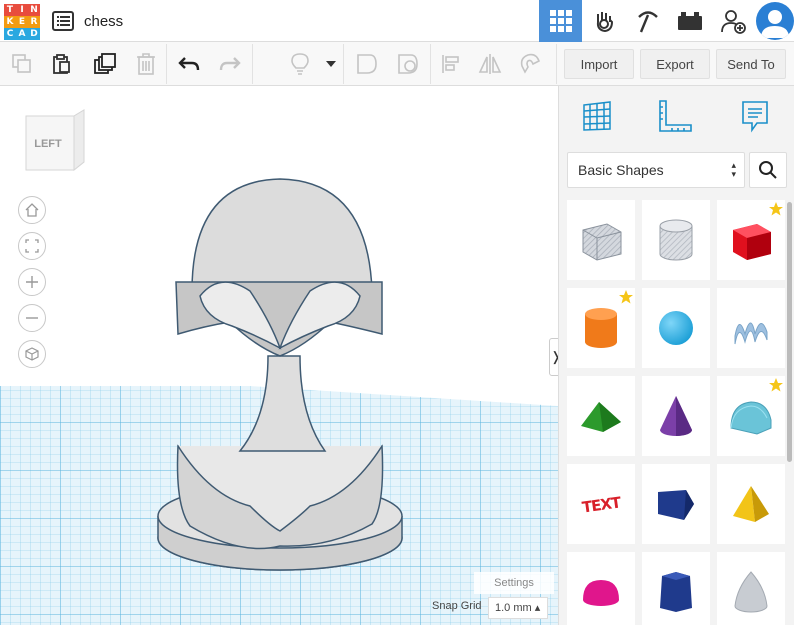 The height and width of the screenshot is (632, 794). What do you see at coordinates (789, 332) in the screenshot?
I see `shapes-scrollbar` at bounding box center [789, 332].